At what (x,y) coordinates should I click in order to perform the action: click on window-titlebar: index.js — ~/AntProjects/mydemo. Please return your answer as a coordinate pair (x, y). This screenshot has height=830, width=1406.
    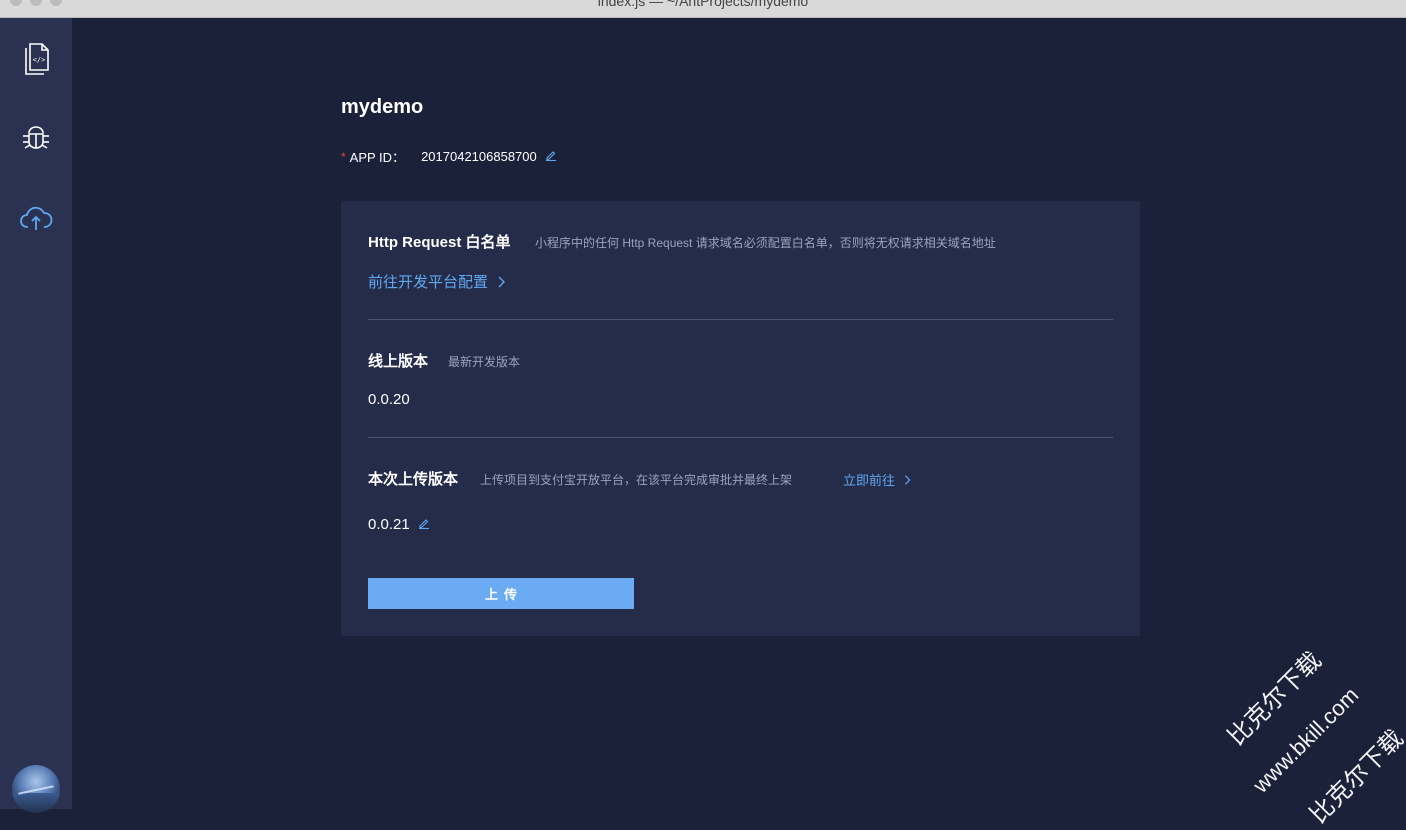
    Looking at the image, I should click on (703, 9).